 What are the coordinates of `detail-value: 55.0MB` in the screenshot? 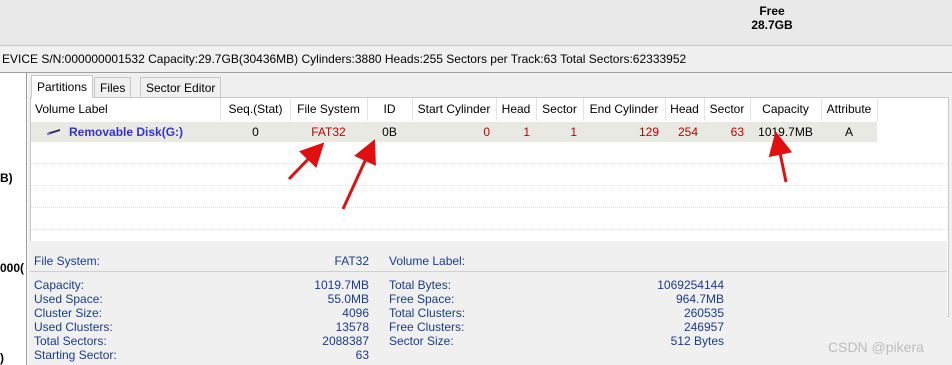 It's located at (348, 299).